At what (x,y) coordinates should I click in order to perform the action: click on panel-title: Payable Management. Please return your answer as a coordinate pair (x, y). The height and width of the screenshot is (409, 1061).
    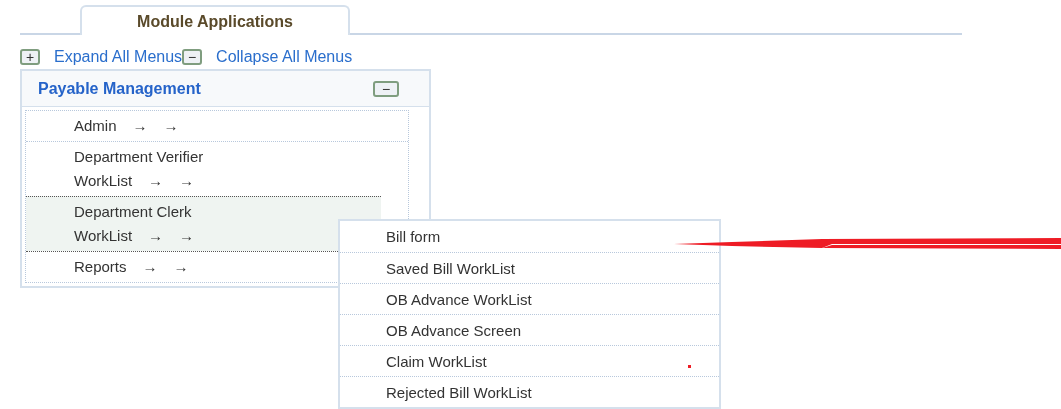
    Looking at the image, I should click on (119, 88).